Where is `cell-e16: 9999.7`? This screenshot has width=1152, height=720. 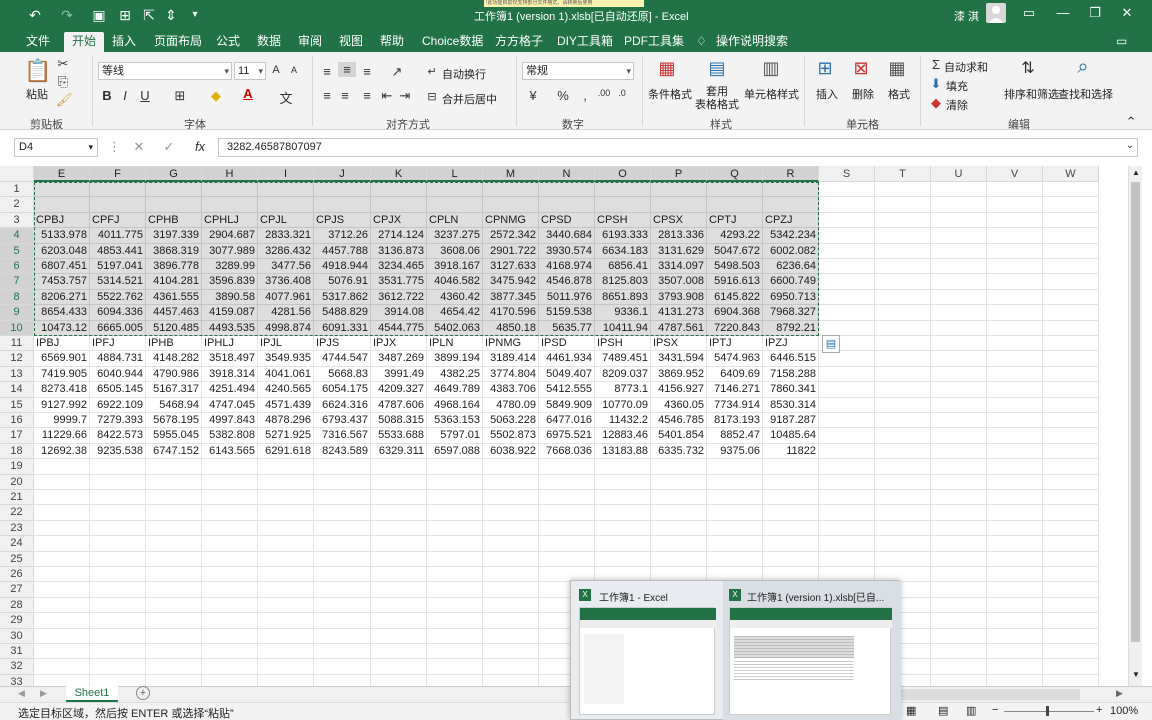 cell-e16: 9999.7 is located at coordinates (62, 421).